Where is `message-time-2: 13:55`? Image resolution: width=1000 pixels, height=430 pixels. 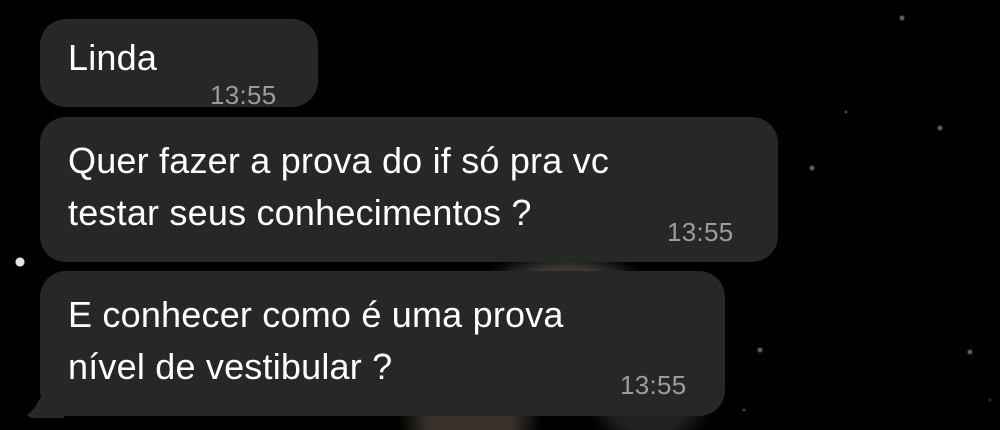
message-time-2: 13:55 is located at coordinates (700, 232).